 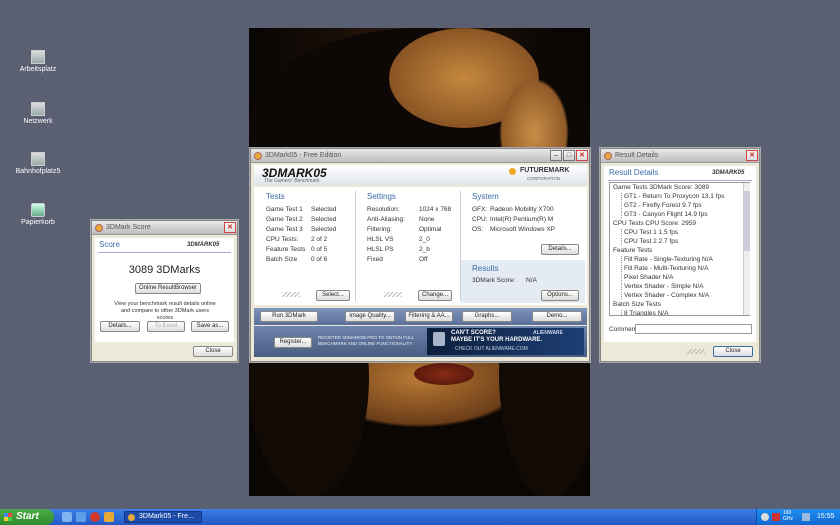 I want to click on main-window-titlebar: 3DMark05 - Free Edition – □ ✕, so click(x=420, y=156).